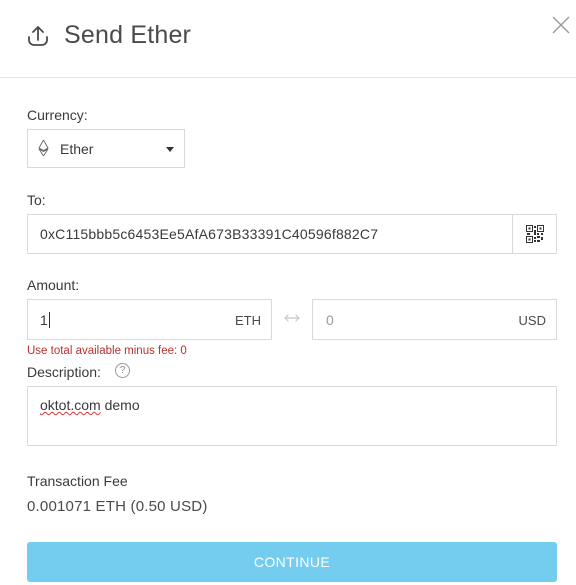 The image size is (576, 585). What do you see at coordinates (288, 39) in the screenshot?
I see `modal-header: Send Ether` at bounding box center [288, 39].